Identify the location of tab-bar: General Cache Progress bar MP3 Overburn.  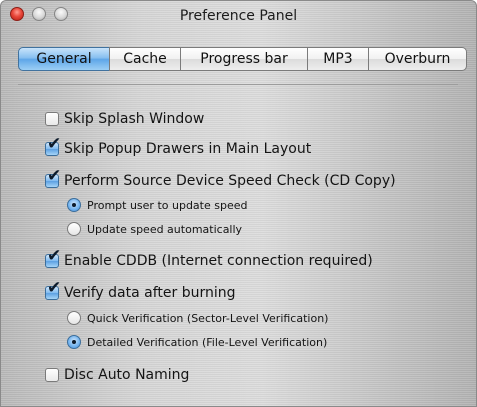
(242, 60).